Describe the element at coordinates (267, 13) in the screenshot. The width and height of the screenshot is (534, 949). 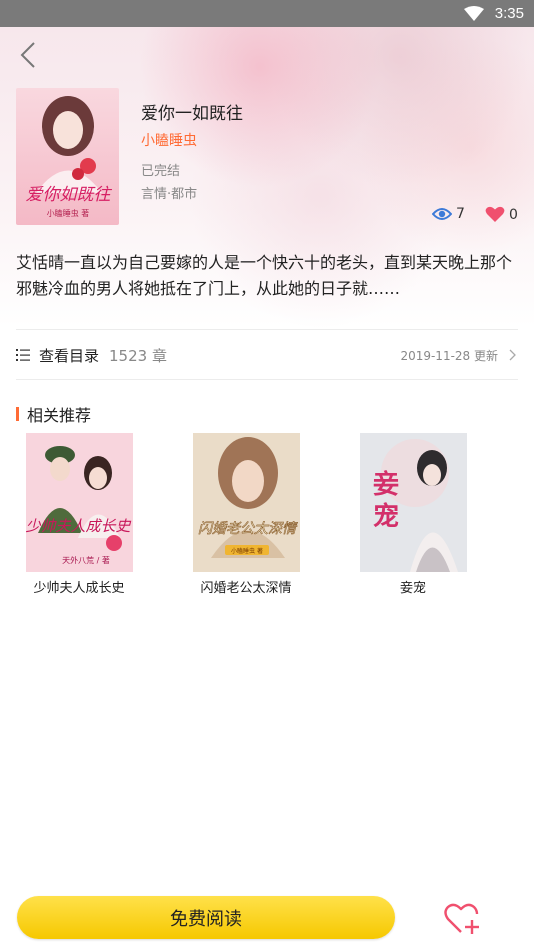
I see `status-bar: 3:35` at that location.